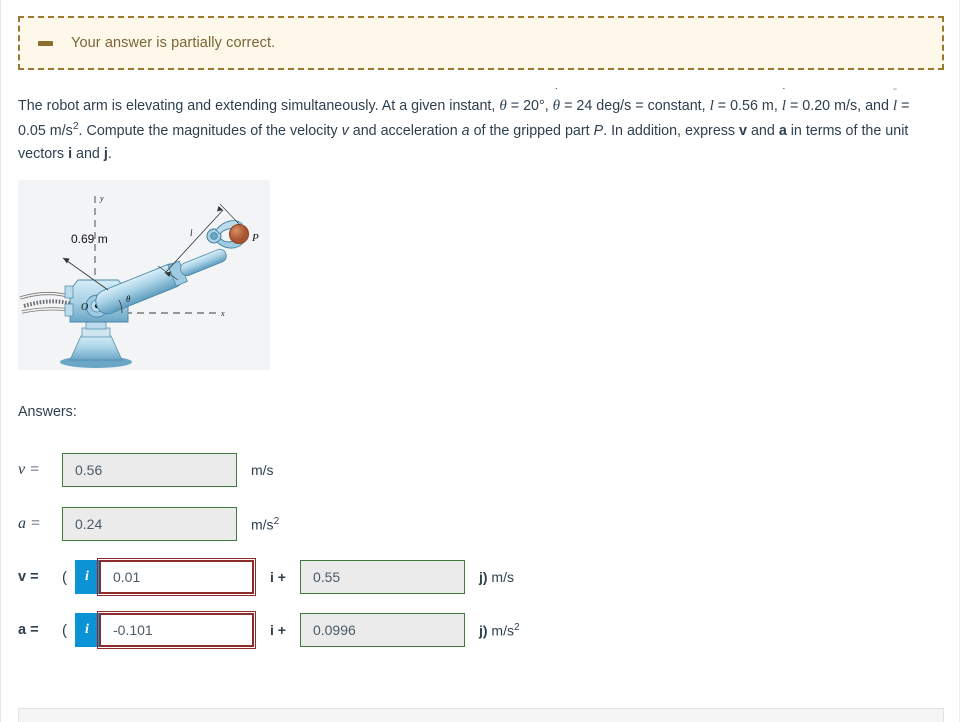 The height and width of the screenshot is (722, 960). Describe the element at coordinates (531, 130) in the screenshot. I see `statement-part-9: of the gripped part` at that location.